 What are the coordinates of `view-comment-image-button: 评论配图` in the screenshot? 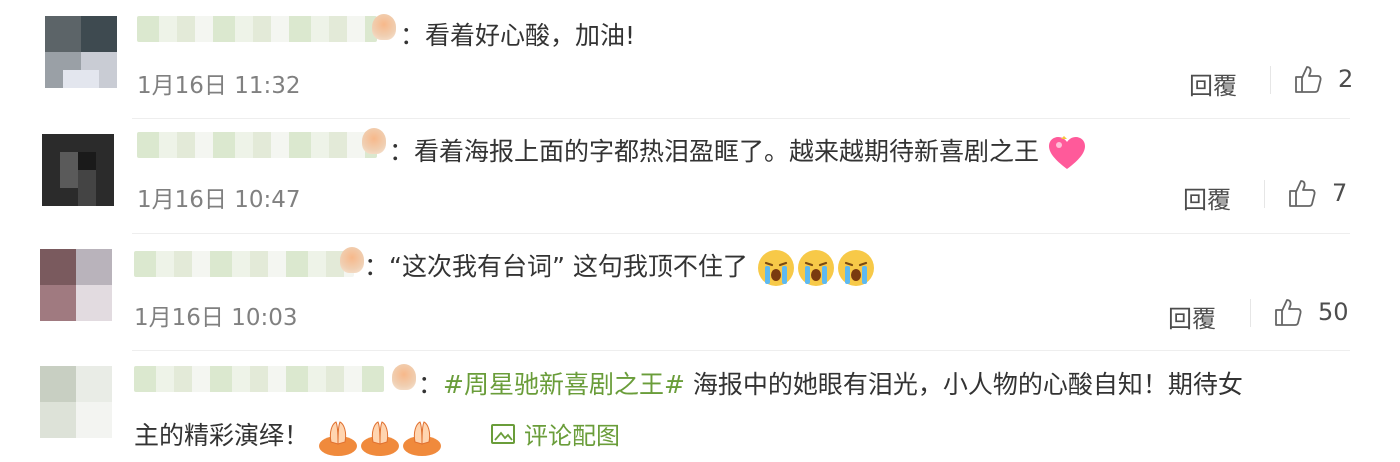 It's located at (555, 433).